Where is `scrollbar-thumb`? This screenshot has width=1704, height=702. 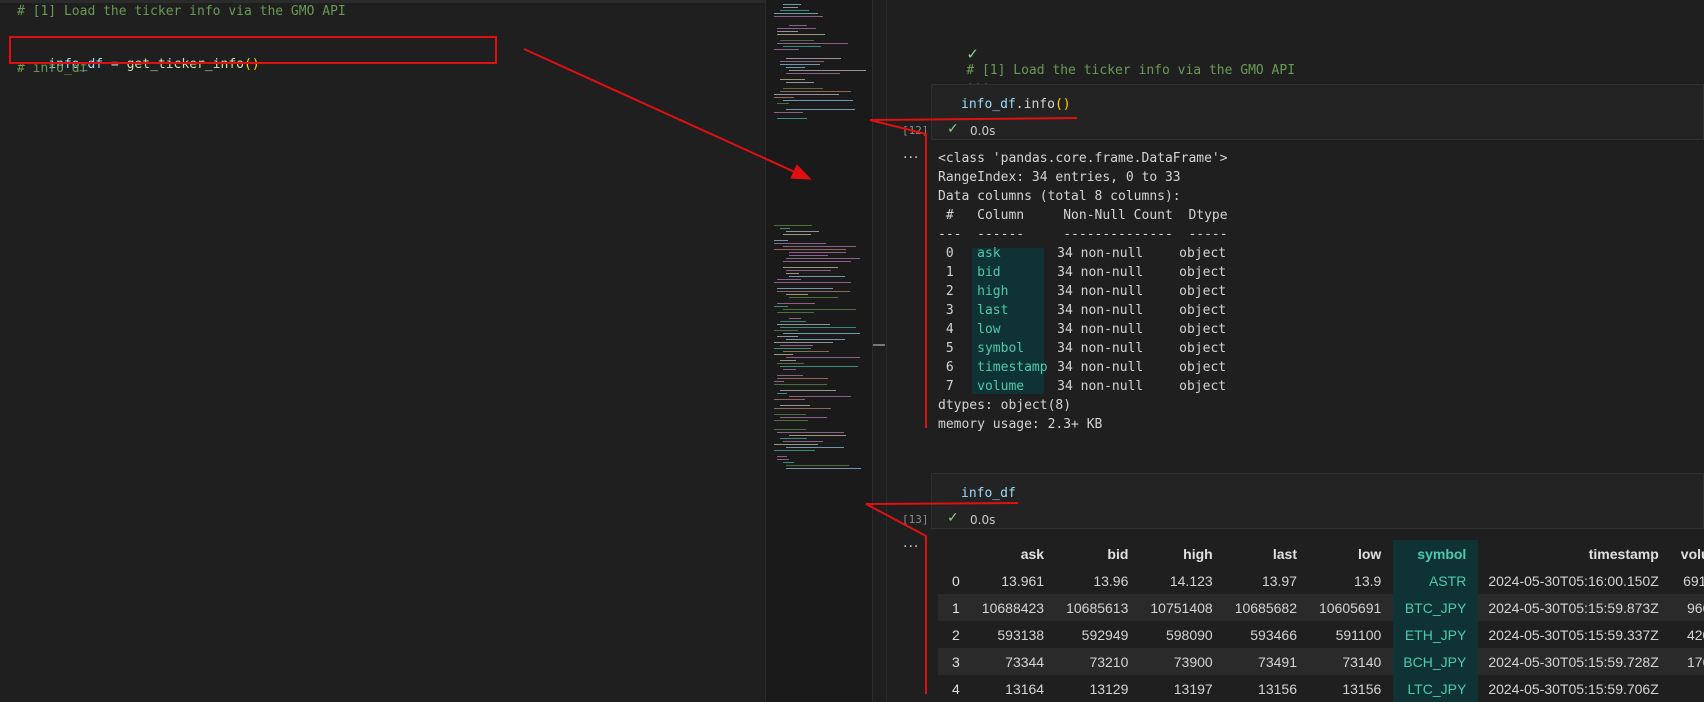
scrollbar-thumb is located at coordinates (879, 345).